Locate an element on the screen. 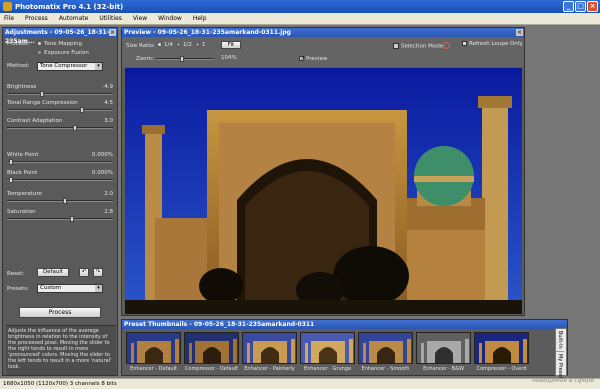 This screenshot has width=600, height=389. redo-button: ↷ is located at coordinates (98, 272).